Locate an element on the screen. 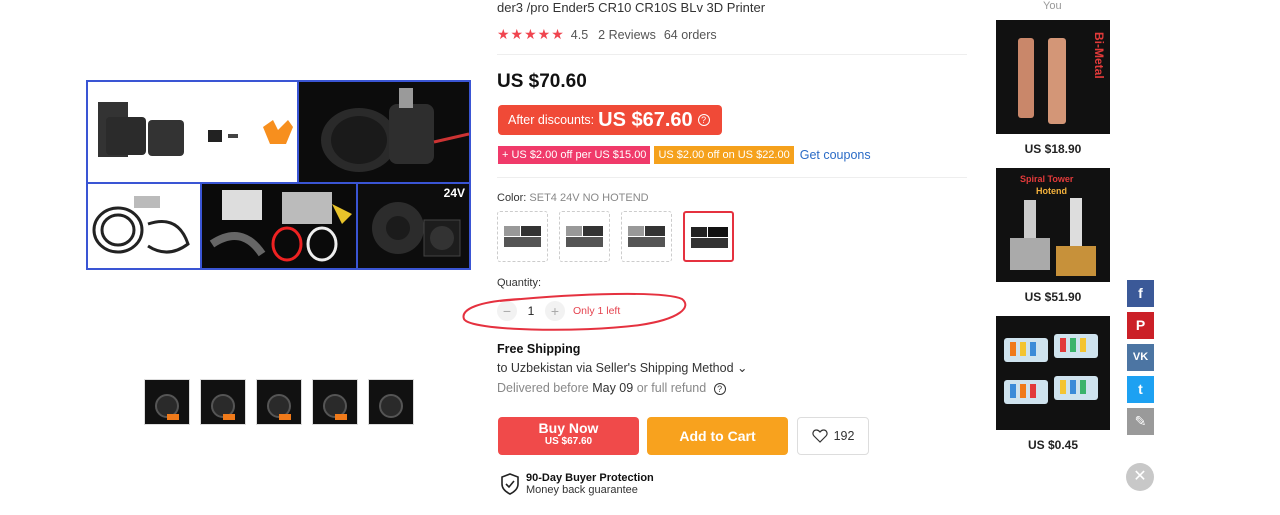 Image resolution: width=1280 pixels, height=515 pixels. buy-now-button: Buy Now US $67.60 is located at coordinates (568, 436).